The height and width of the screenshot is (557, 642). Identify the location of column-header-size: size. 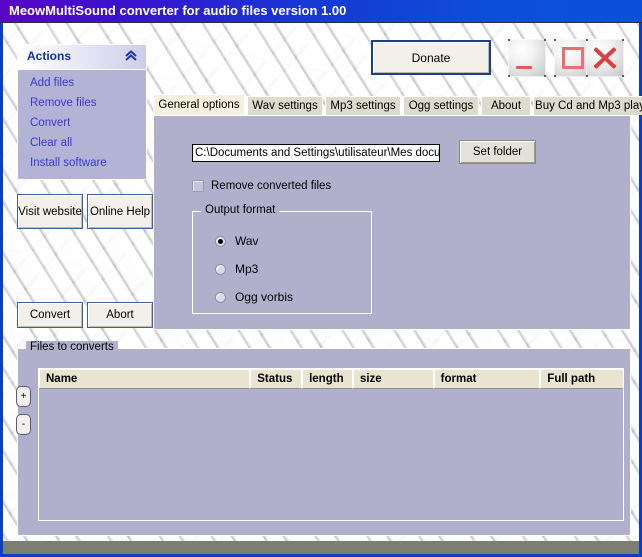
(393, 379).